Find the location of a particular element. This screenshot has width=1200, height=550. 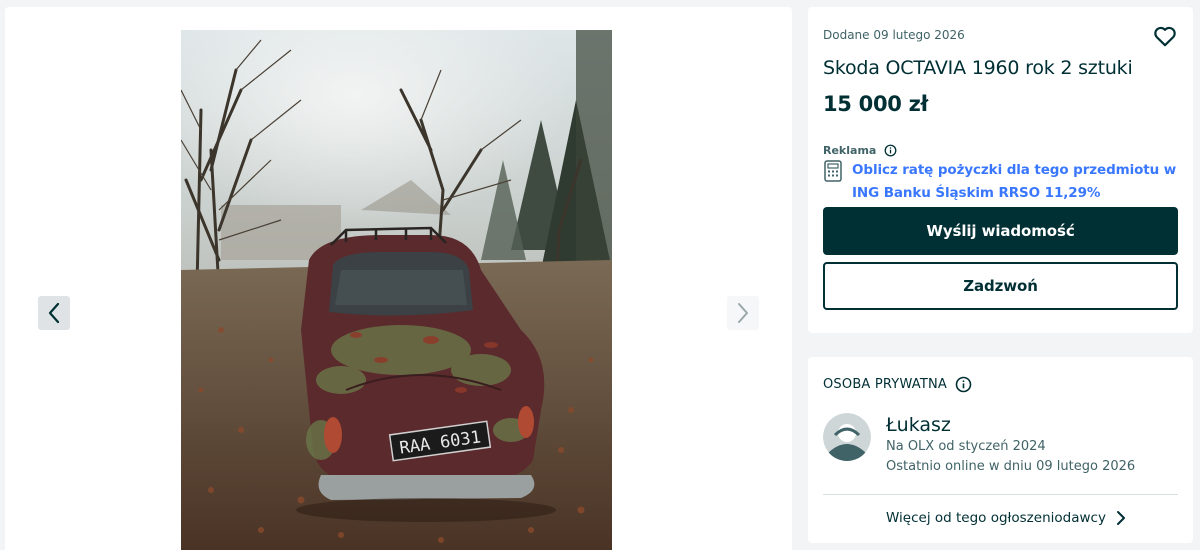

more-from-seller-label: Więcej od tego ogłoszeniodawcy is located at coordinates (996, 518).